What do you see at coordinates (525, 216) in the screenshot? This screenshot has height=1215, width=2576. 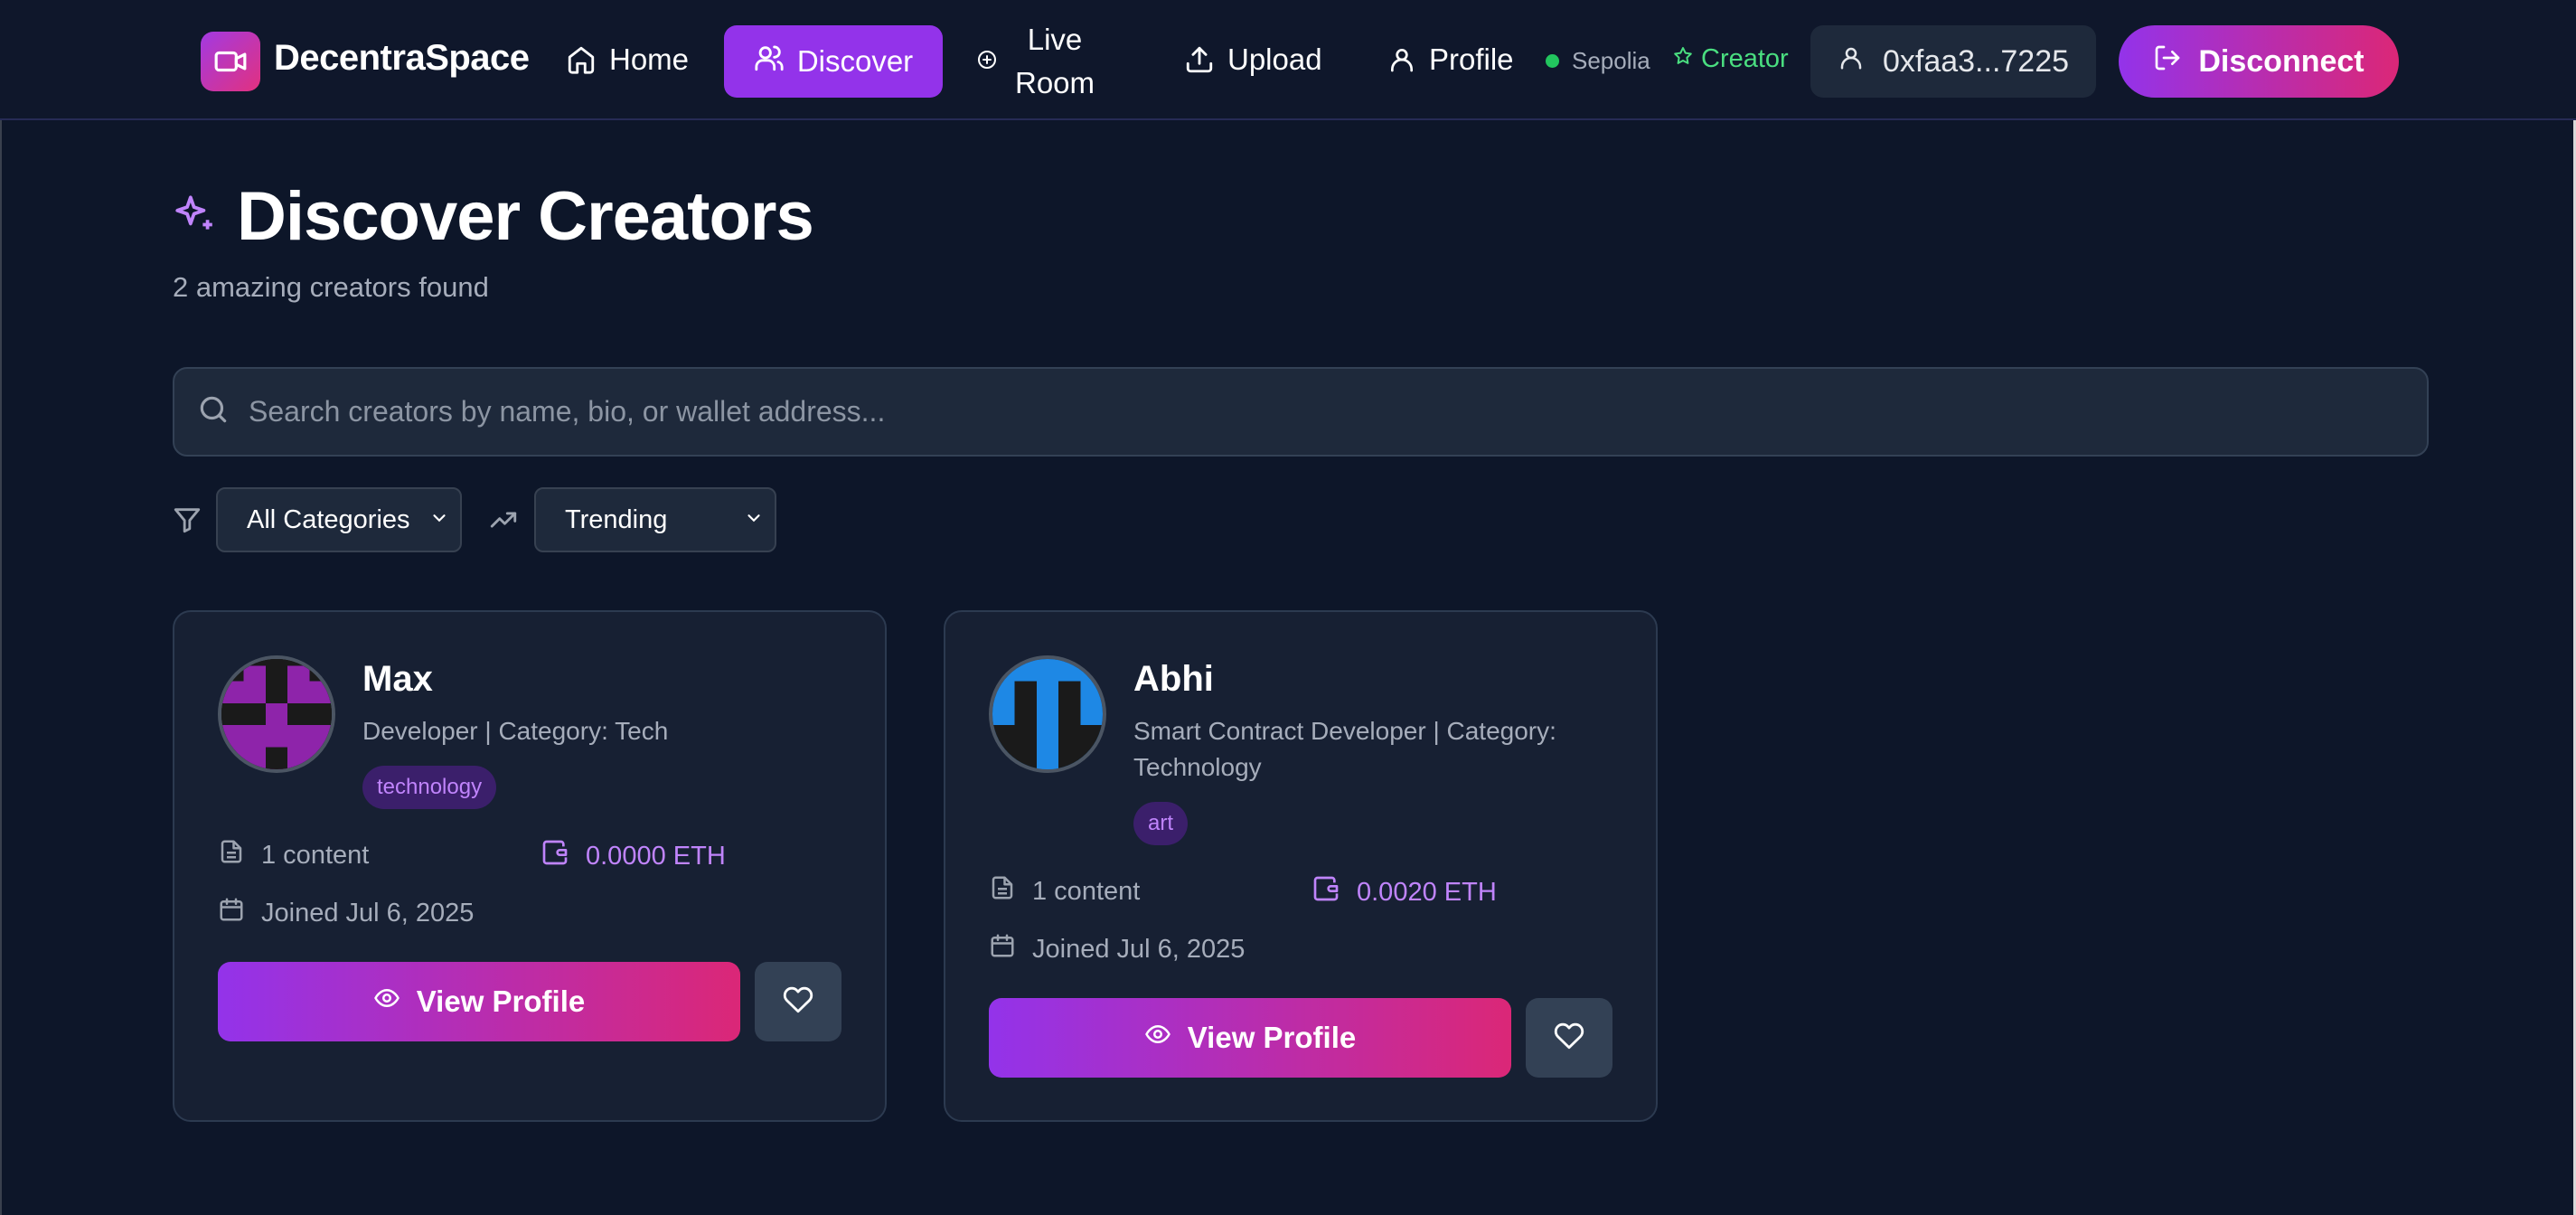 I see `page-title: Discover Creators` at bounding box center [525, 216].